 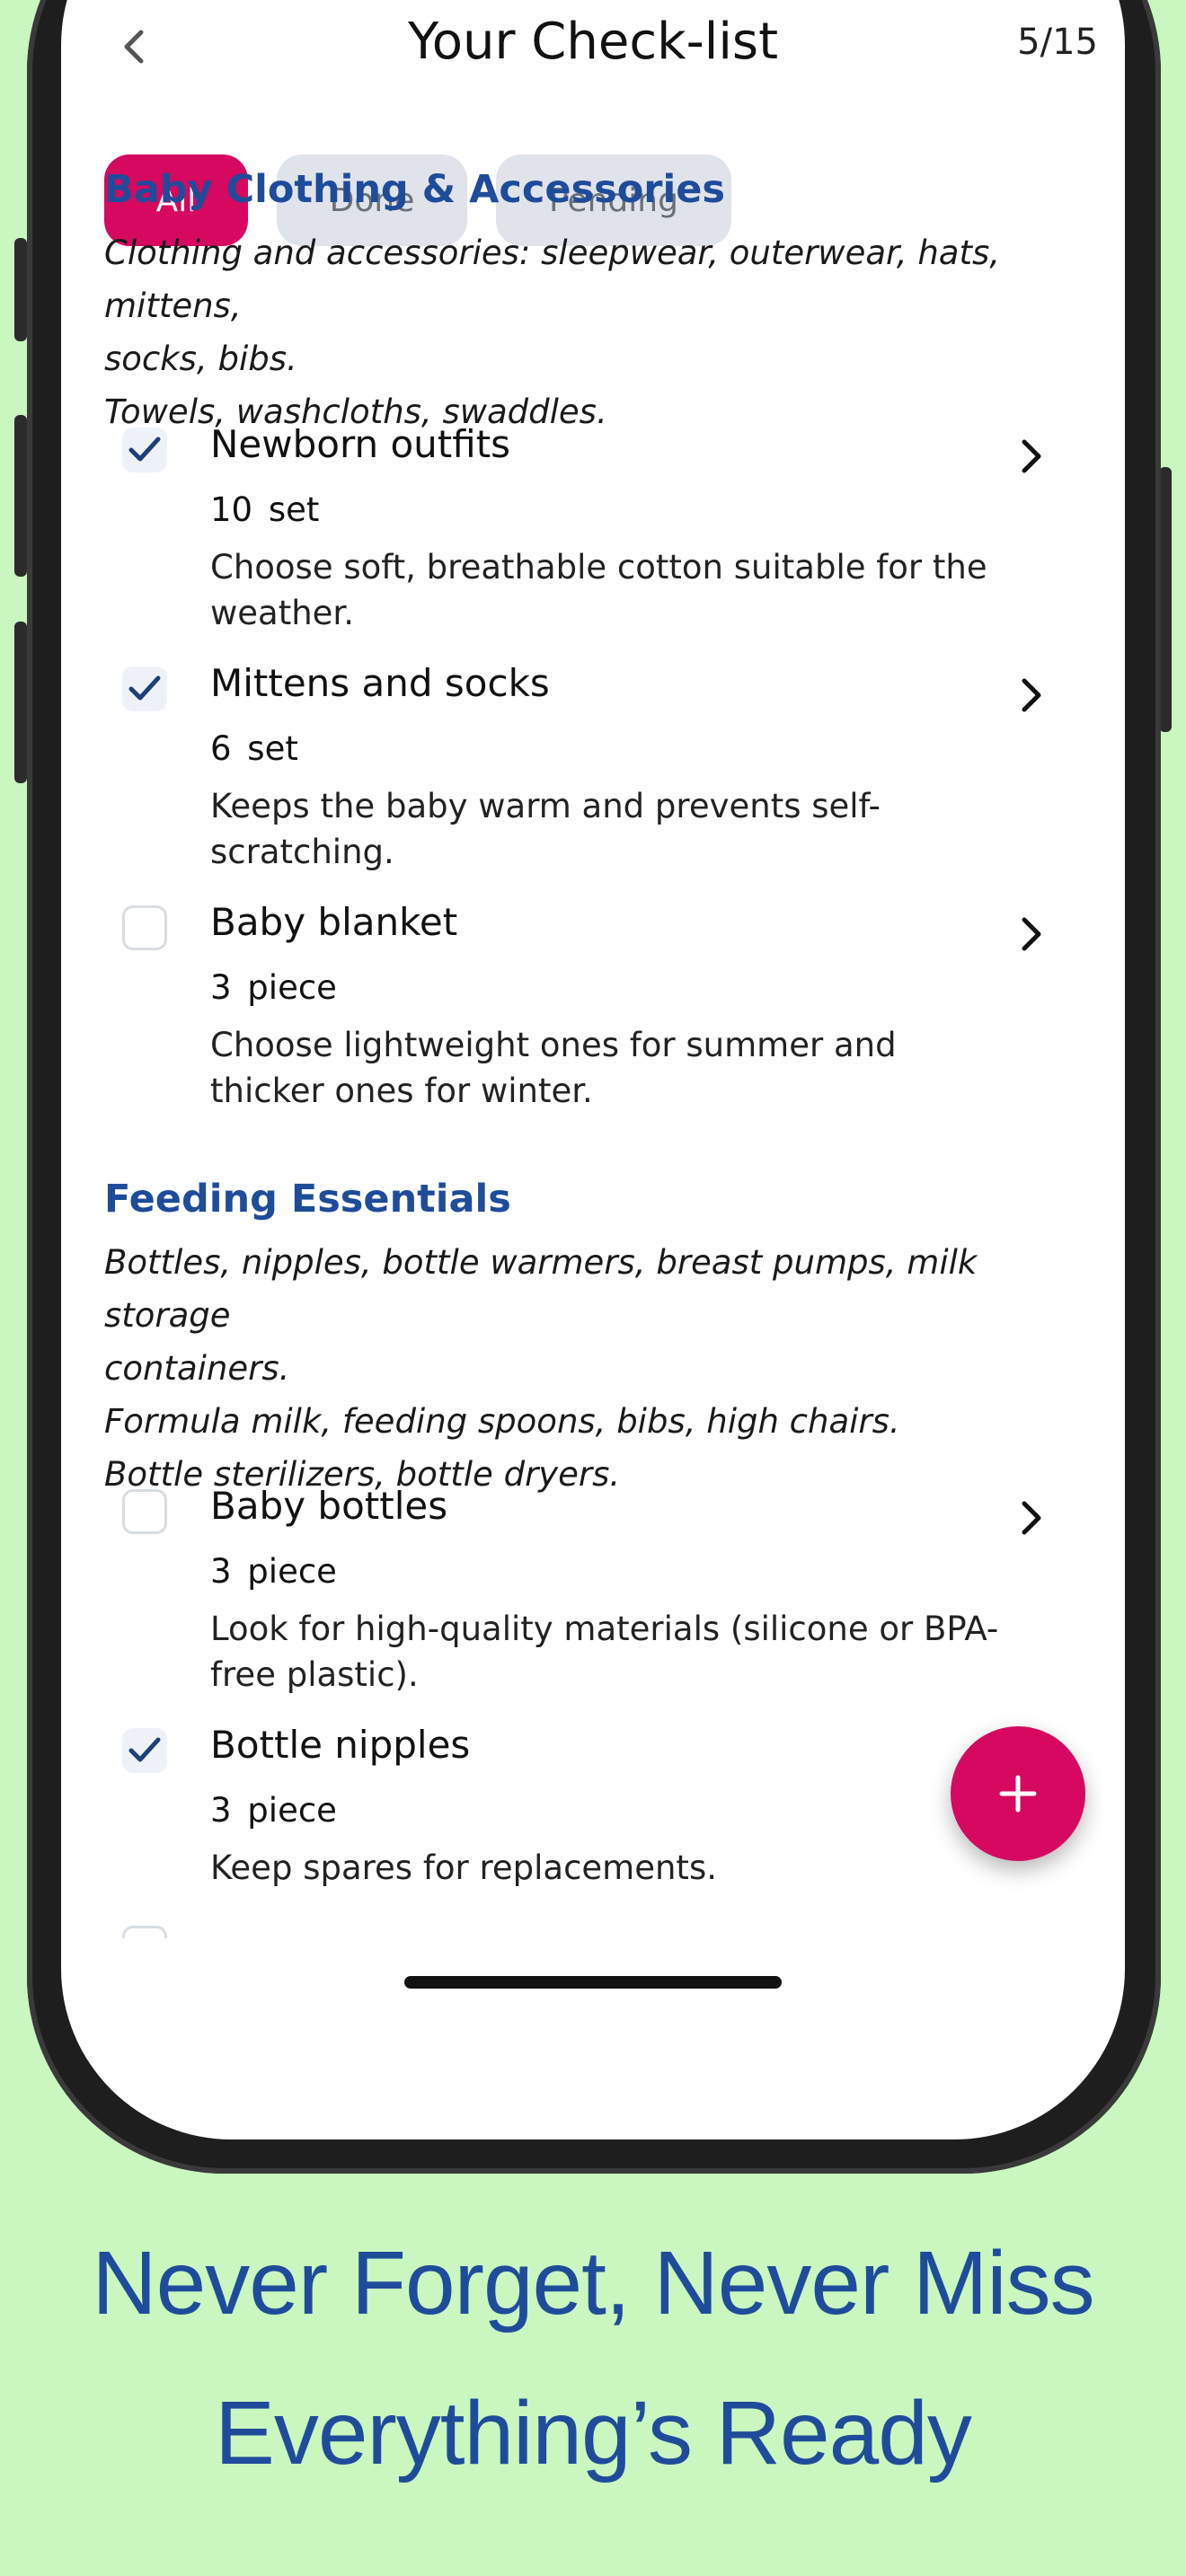 What do you see at coordinates (329, 1506) in the screenshot?
I see `item-name: Baby bottles` at bounding box center [329, 1506].